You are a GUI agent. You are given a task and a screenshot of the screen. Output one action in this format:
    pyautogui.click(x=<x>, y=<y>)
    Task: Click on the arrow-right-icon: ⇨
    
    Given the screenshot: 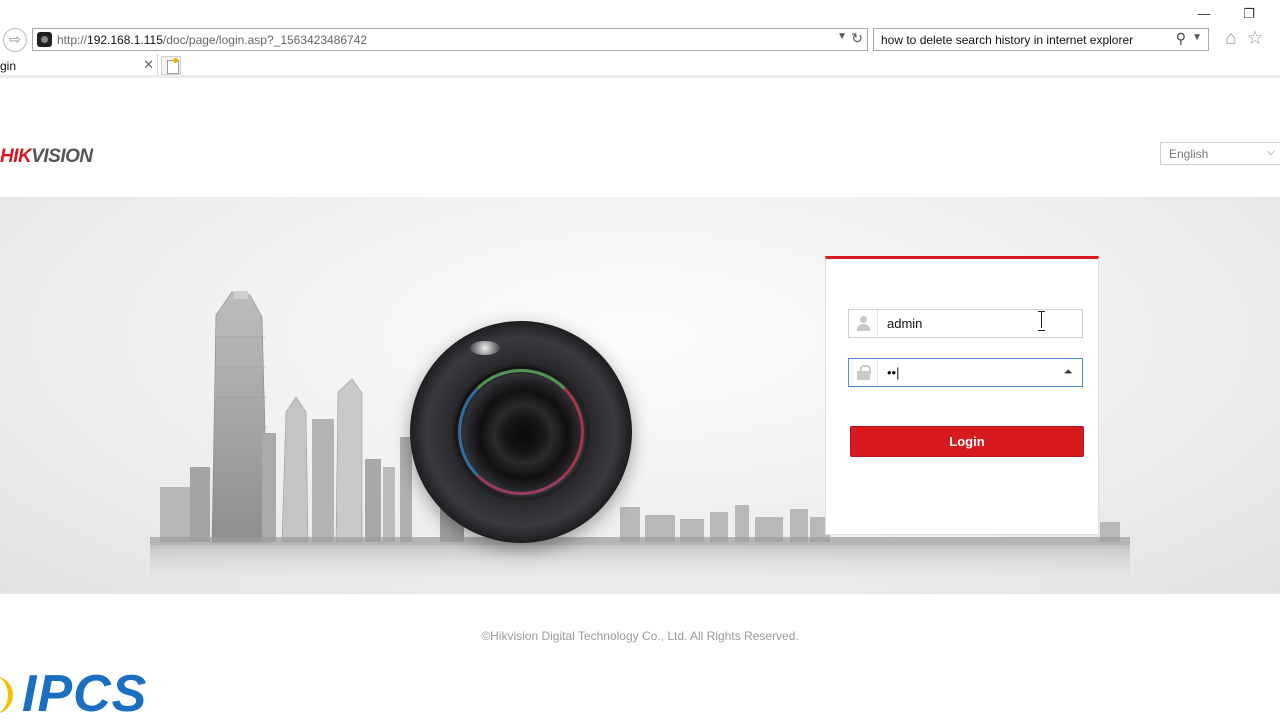 What is the action you would take?
    pyautogui.click(x=15, y=39)
    